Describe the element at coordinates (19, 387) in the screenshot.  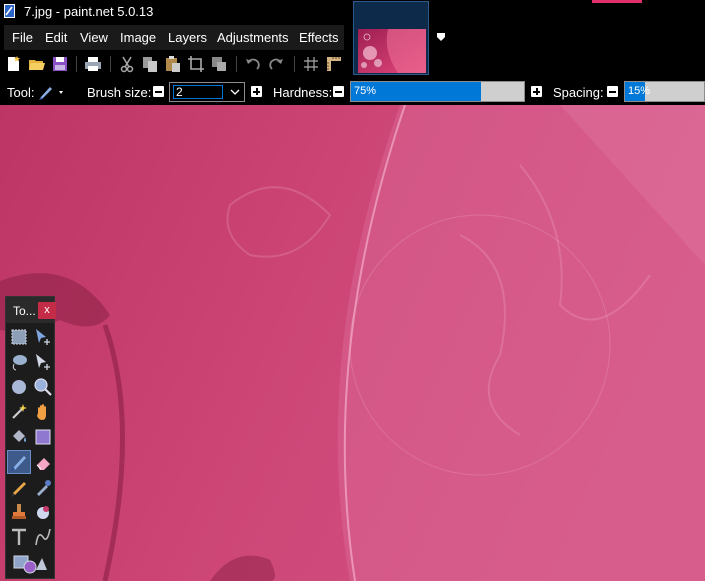
I see `ellipse-select-icon` at that location.